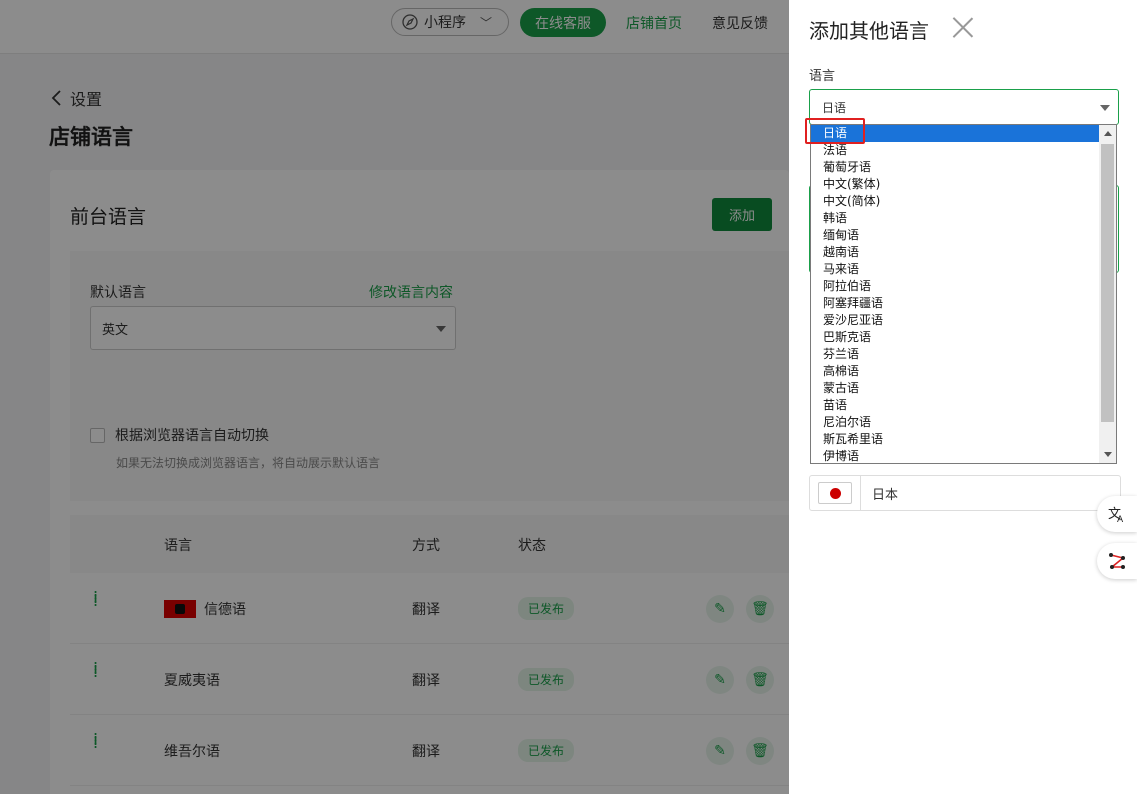 This screenshot has width=1137, height=794. Describe the element at coordinates (956, 269) in the screenshot. I see `dropdown-option: 马来语` at that location.